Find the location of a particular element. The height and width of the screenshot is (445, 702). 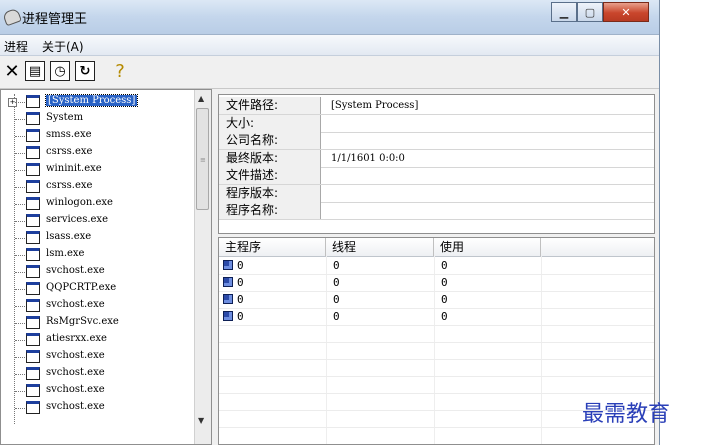

help-button: ? is located at coordinates (120, 71).